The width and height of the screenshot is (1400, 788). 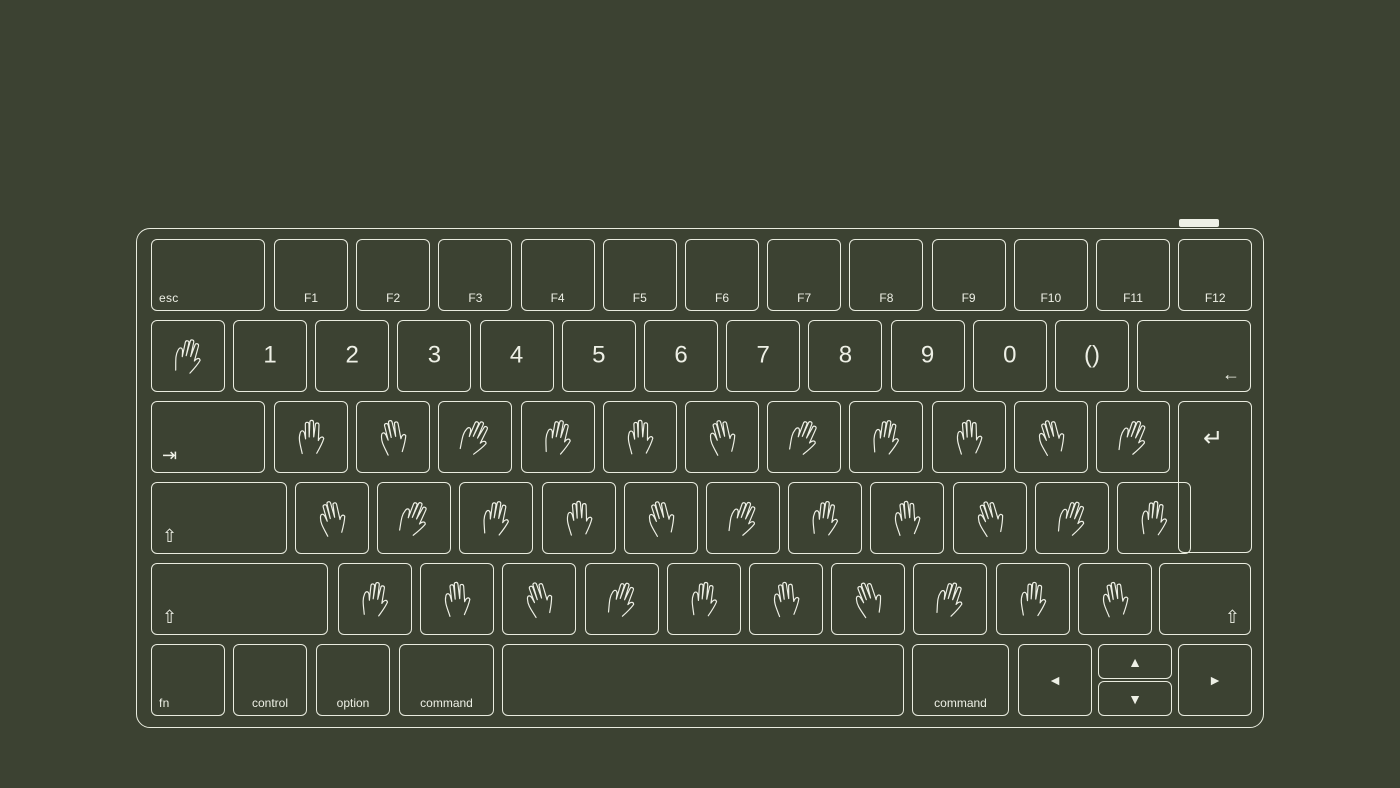 What do you see at coordinates (188, 680) in the screenshot?
I see `key-fn: fn` at bounding box center [188, 680].